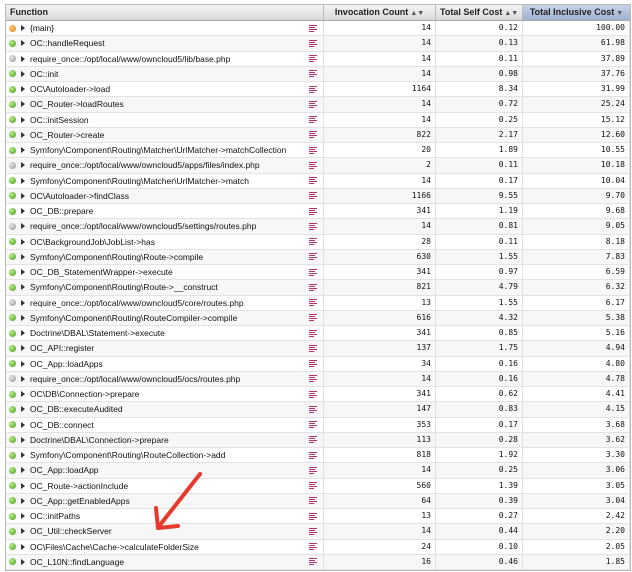 The image size is (632, 572). I want to click on table-row: OC::initSession 14 0.25 15.12, so click(318, 120).